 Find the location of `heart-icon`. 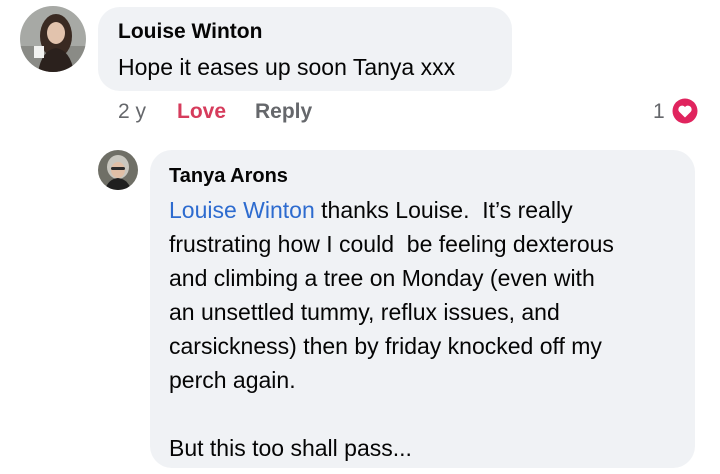

heart-icon is located at coordinates (685, 111).